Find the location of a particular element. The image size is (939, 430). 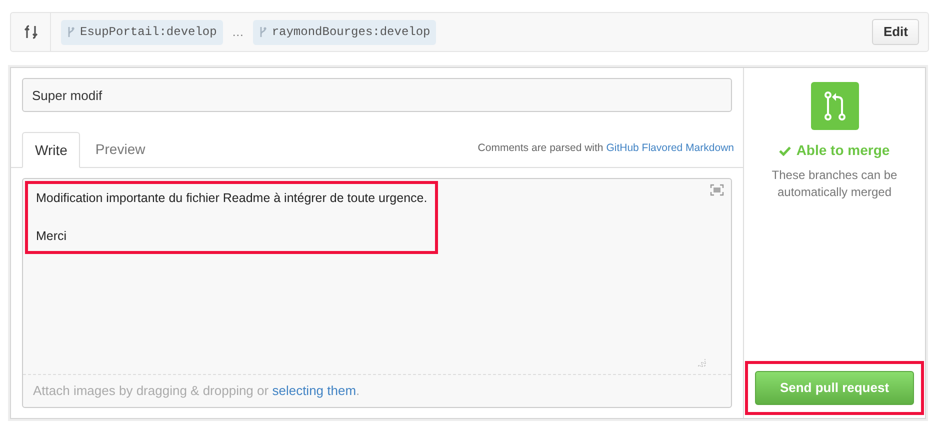

markdown-note: Comments are parsed with GitHub Flavored Markdown is located at coordinates (606, 148).